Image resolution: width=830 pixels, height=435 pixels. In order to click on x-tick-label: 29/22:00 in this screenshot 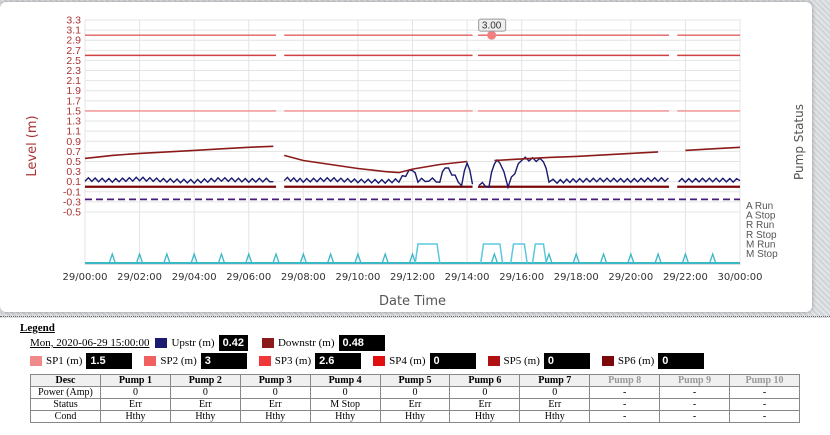, I will do `click(685, 277)`.